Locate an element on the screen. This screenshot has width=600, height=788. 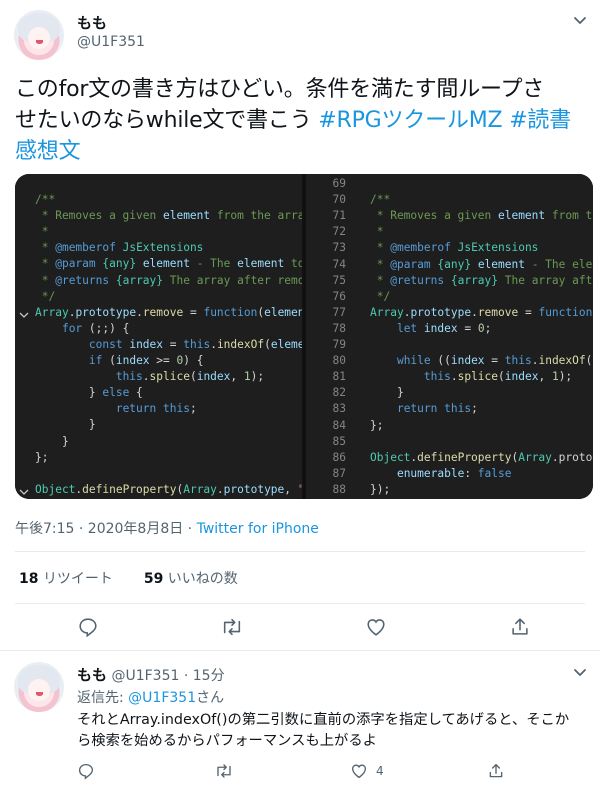
code-text: for (;;) { is located at coordinates (95, 328).